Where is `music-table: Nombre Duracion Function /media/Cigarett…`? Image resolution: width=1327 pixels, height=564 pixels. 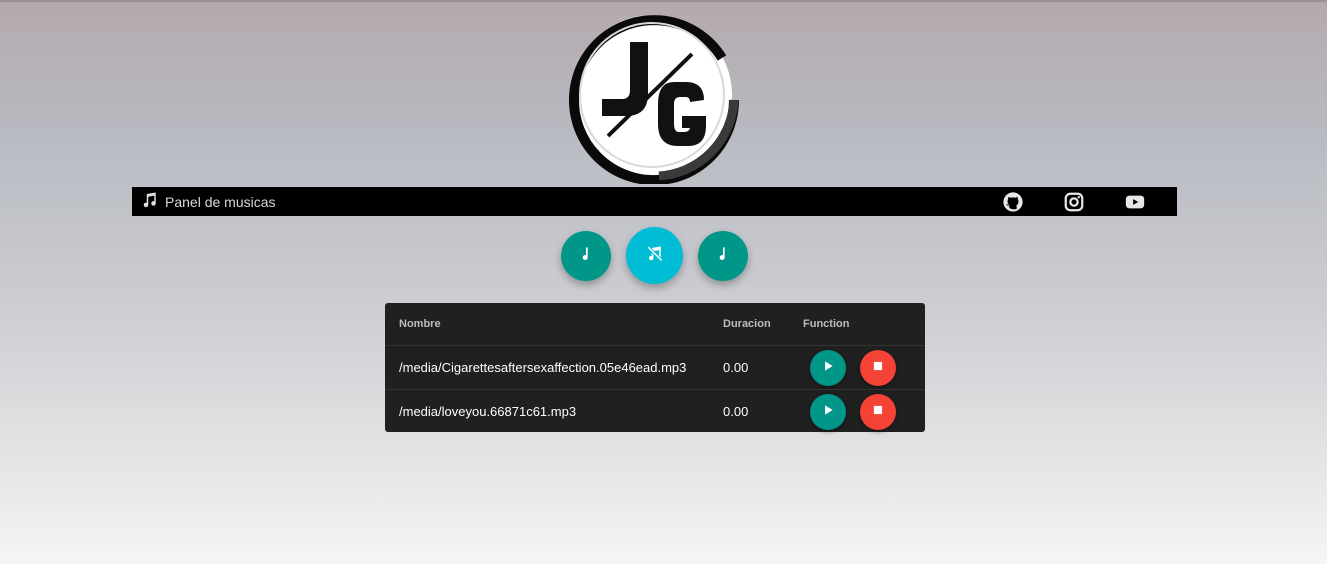 music-table: Nombre Duracion Function /media/Cigarett… is located at coordinates (655, 367).